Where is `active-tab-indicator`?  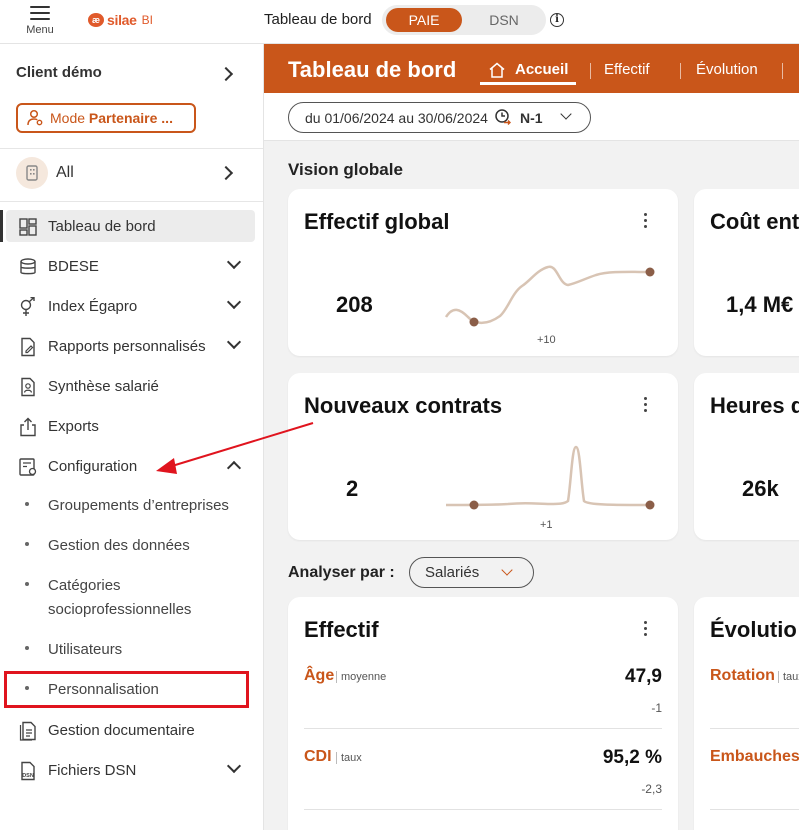 active-tab-indicator is located at coordinates (528, 83).